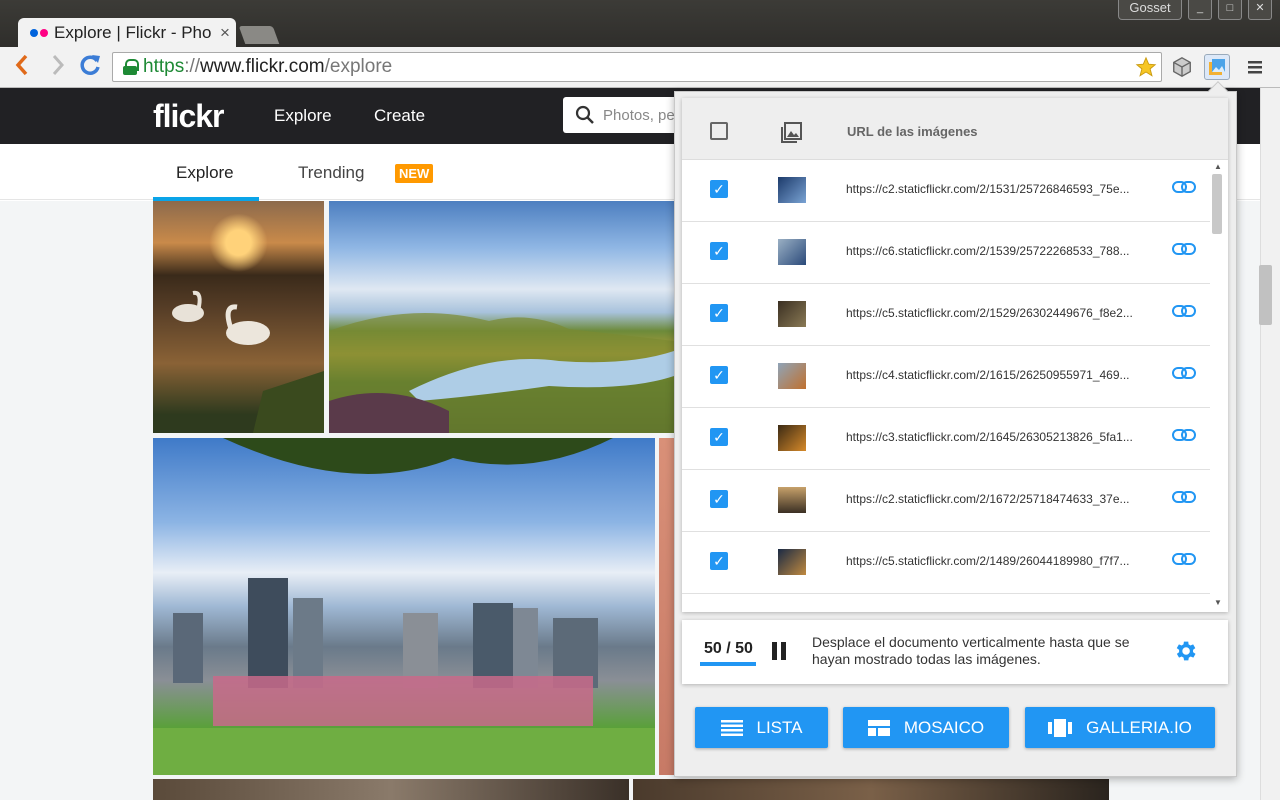 Image resolution: width=1280 pixels, height=800 pixels. What do you see at coordinates (639, 115) in the screenshot?
I see `search-placeholder: Photos, pe` at bounding box center [639, 115].